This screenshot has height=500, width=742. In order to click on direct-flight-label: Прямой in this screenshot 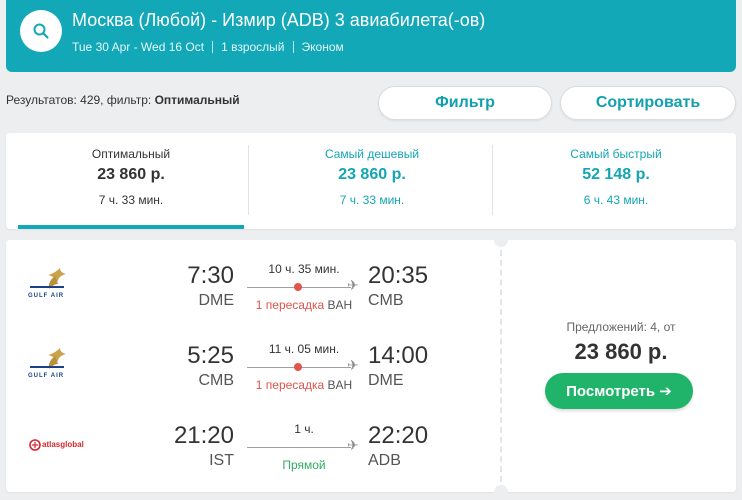, I will do `click(304, 465)`.